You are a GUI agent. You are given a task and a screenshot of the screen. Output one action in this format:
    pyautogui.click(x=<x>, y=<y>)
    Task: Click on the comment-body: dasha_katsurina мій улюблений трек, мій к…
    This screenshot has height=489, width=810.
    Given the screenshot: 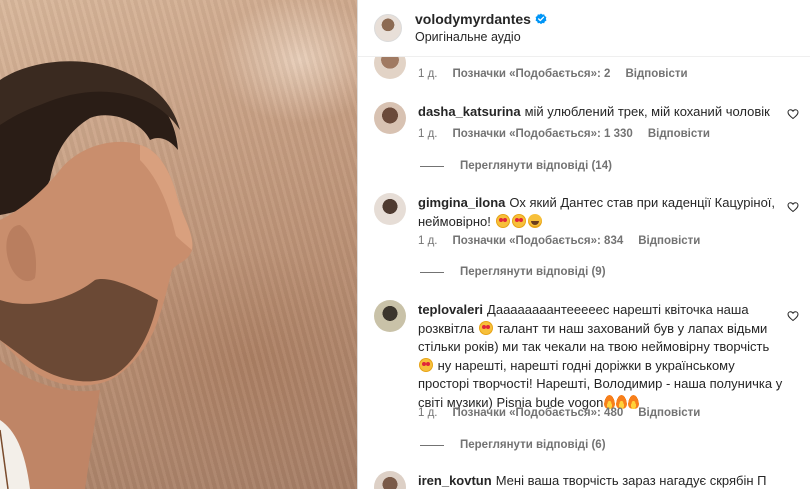 What is the action you would take?
    pyautogui.click(x=600, y=112)
    